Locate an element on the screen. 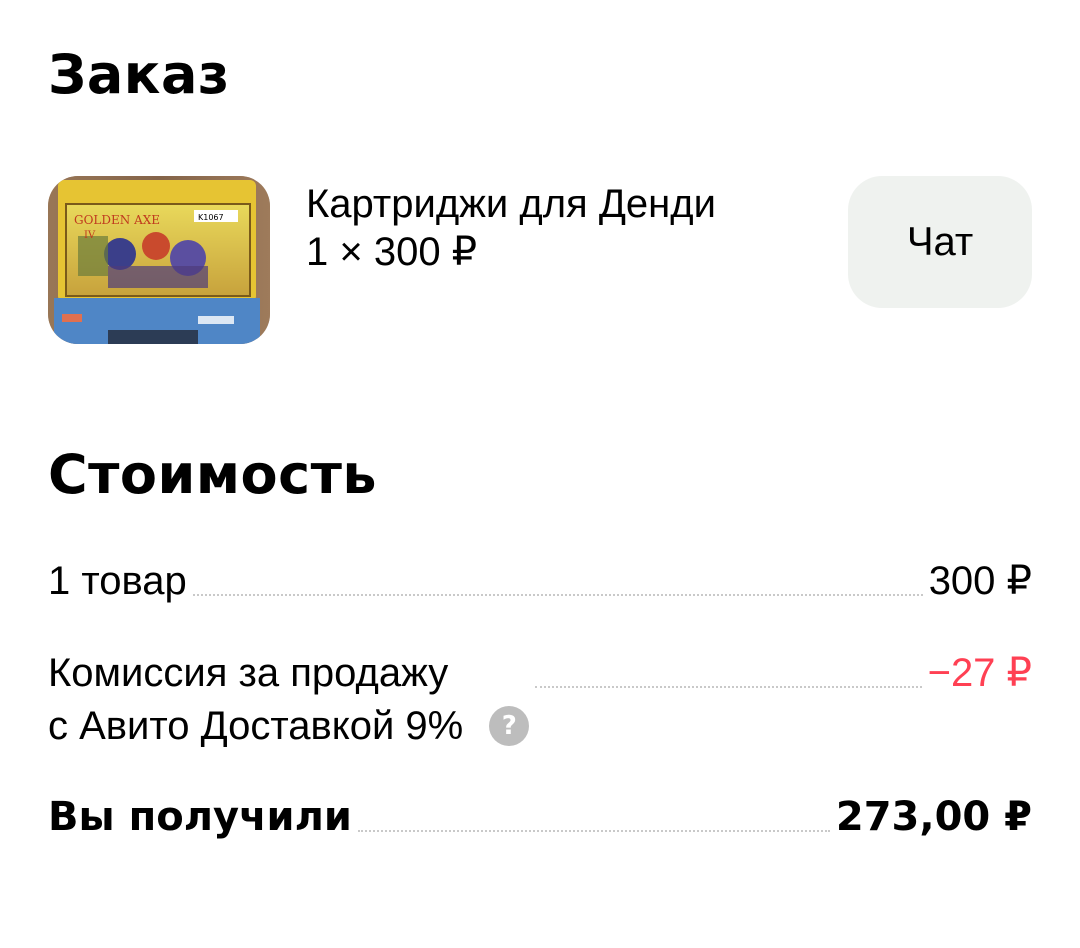 The image size is (1080, 948). cost-row-label: 1 товар is located at coordinates (117, 581).